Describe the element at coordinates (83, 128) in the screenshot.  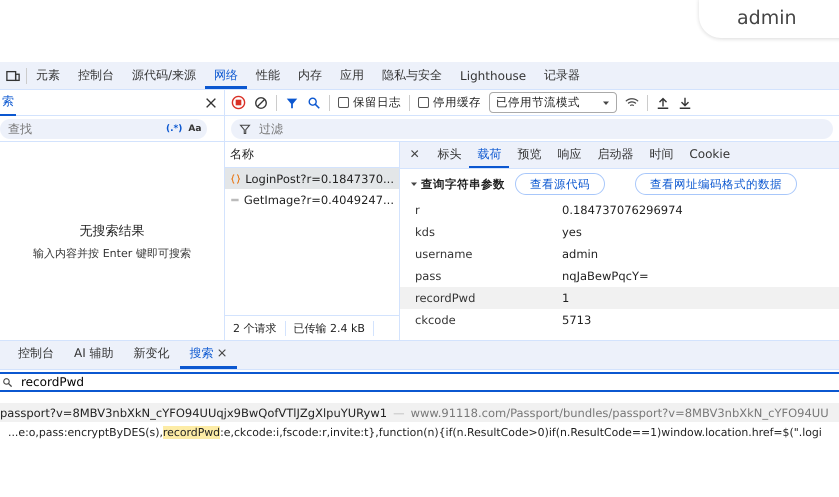
I see `search-input: 查找` at that location.